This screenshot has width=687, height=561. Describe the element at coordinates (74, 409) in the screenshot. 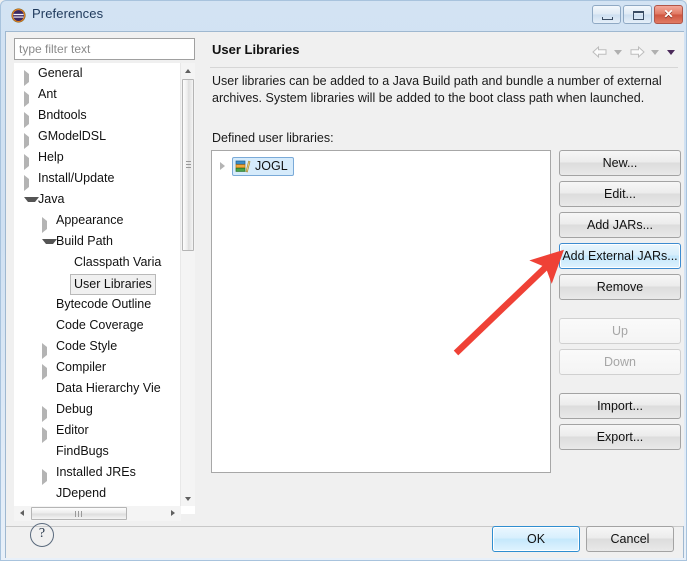

I see `sidebar-item-label: Debug` at that location.